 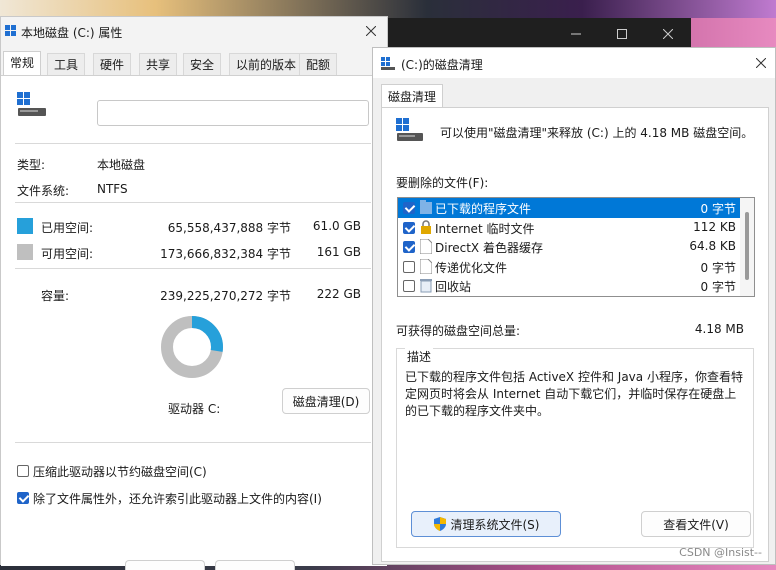 I want to click on free-space-label: 可用空间:, so click(x=67, y=254).